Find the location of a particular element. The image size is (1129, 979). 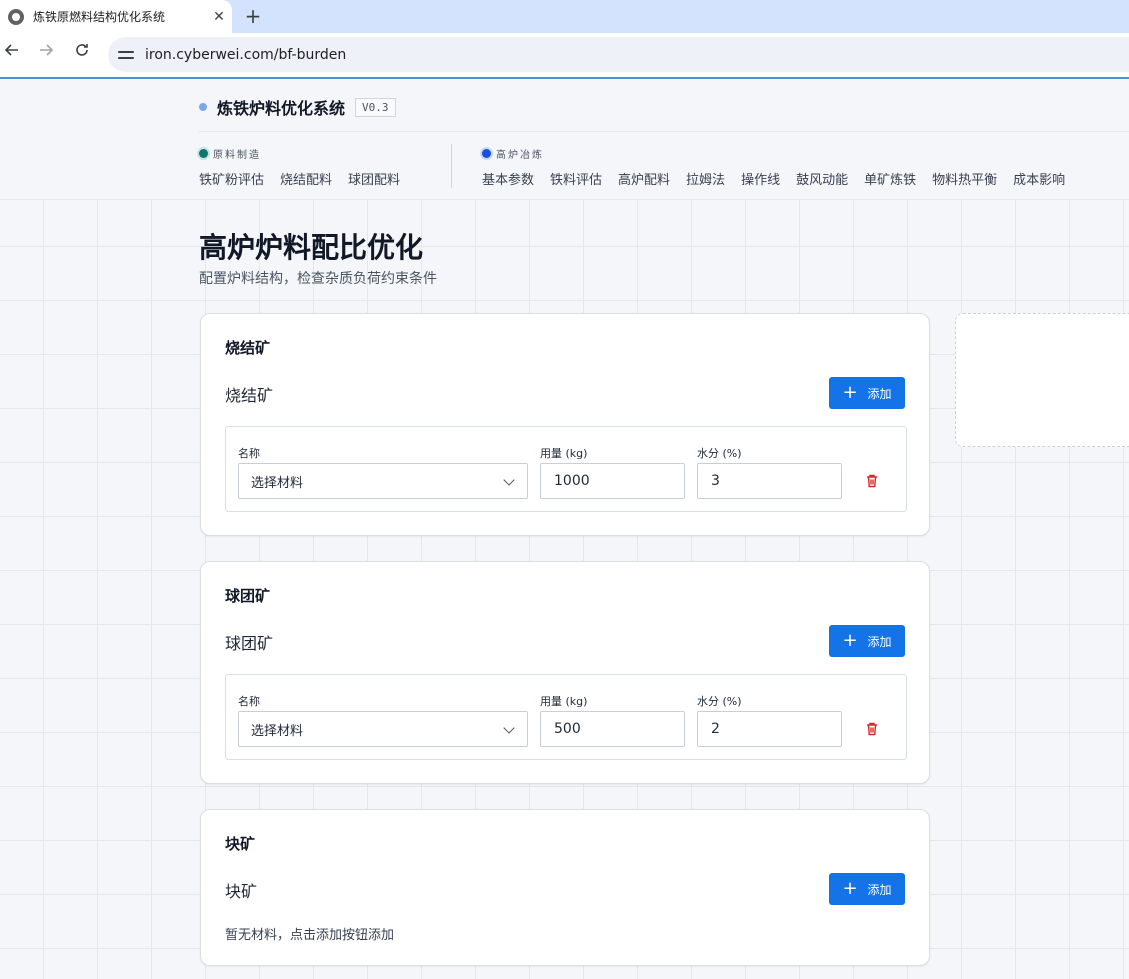

add-sinter-button: + 添加 is located at coordinates (867, 393).